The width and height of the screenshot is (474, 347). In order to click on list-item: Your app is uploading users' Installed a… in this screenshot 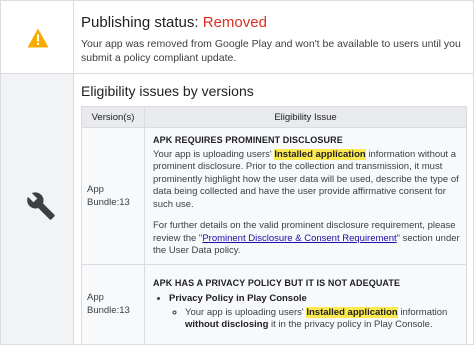, I will do `click(322, 319)`.